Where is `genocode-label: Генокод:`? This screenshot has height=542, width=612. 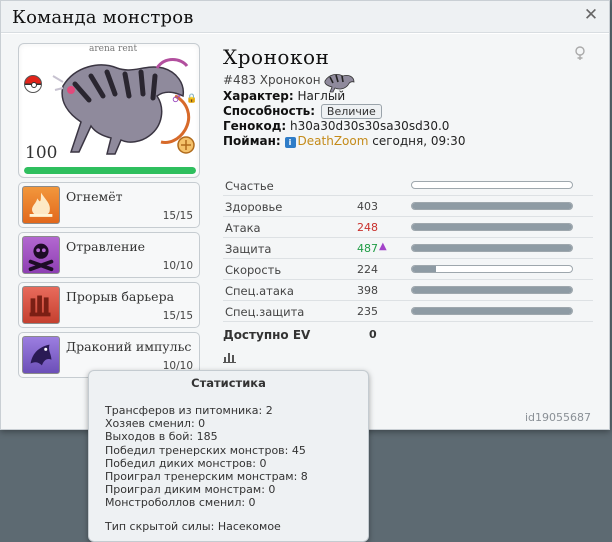 genocode-label: Генокод: is located at coordinates (255, 126).